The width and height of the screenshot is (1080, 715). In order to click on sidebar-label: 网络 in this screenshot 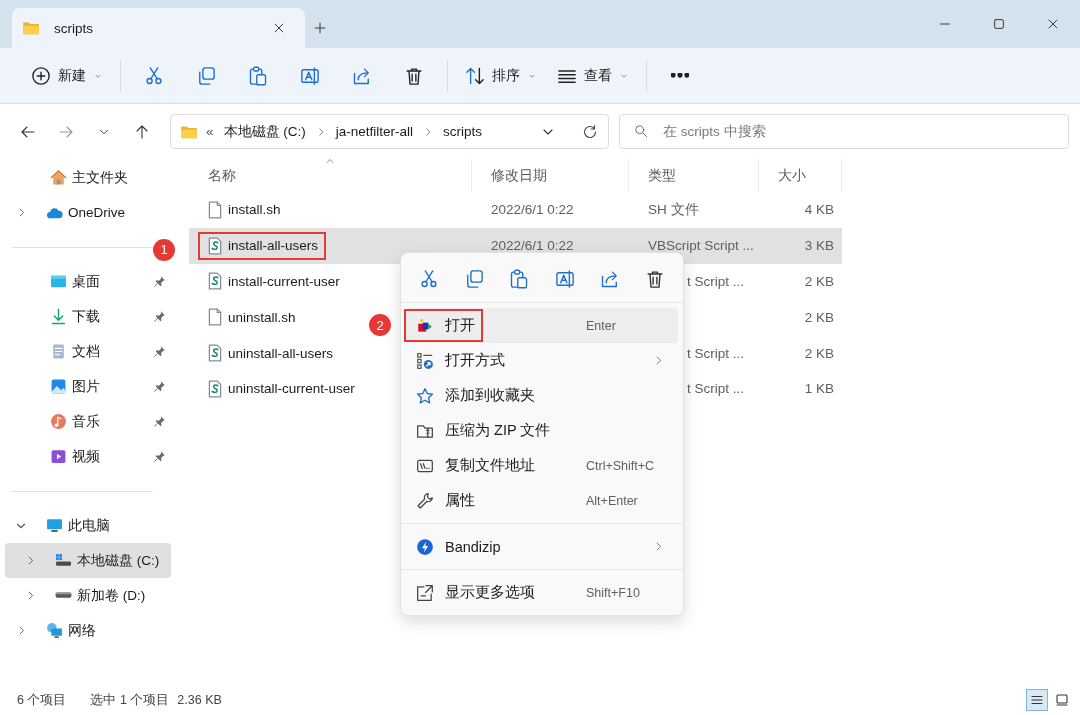, I will do `click(82, 630)`.